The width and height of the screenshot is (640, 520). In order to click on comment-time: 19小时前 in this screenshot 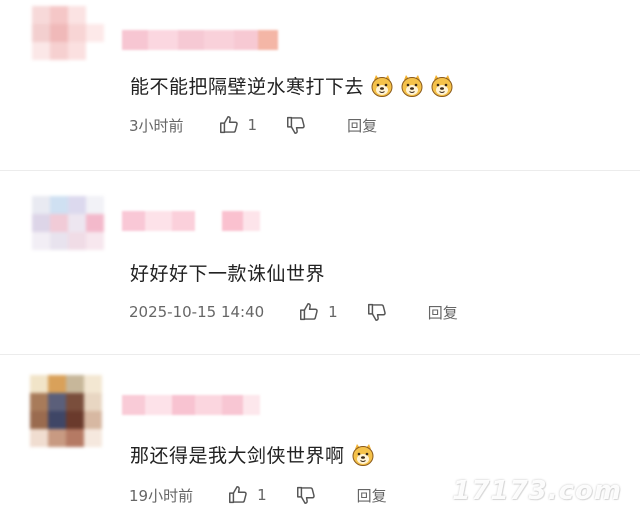, I will do `click(161, 495)`.